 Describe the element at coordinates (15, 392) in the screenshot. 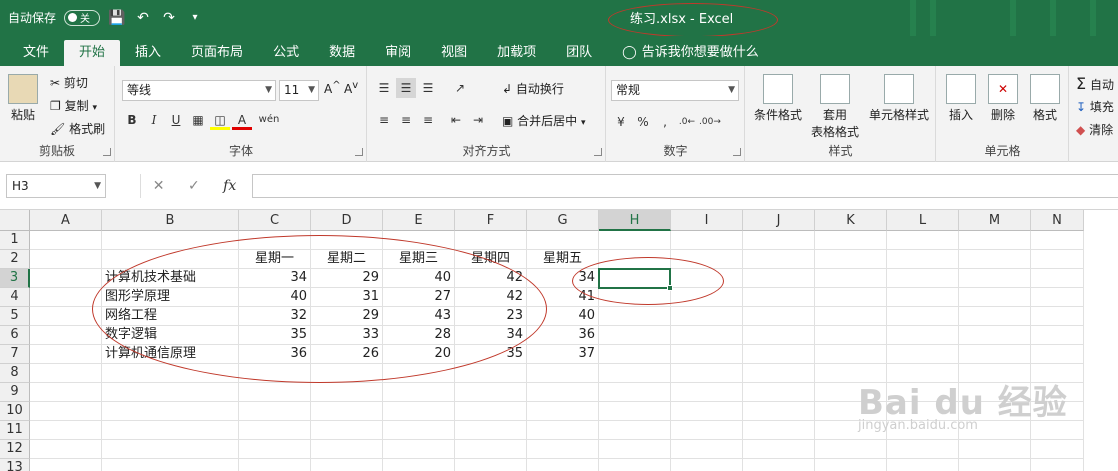

I see `row-header-9: 9` at that location.